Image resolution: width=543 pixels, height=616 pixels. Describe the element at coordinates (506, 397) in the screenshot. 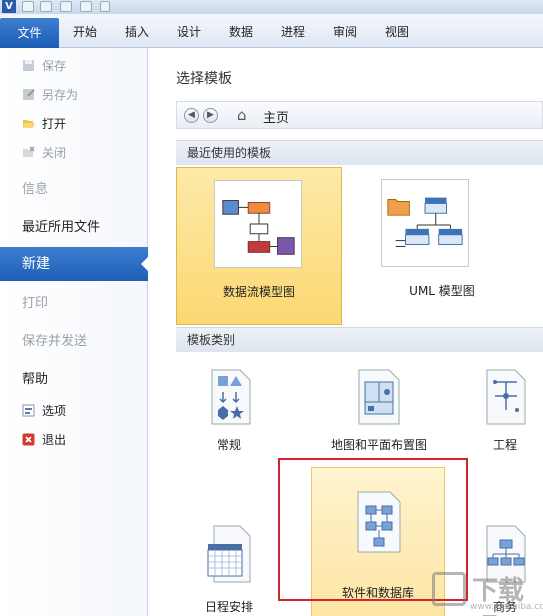

I see `engineering-icon` at that location.